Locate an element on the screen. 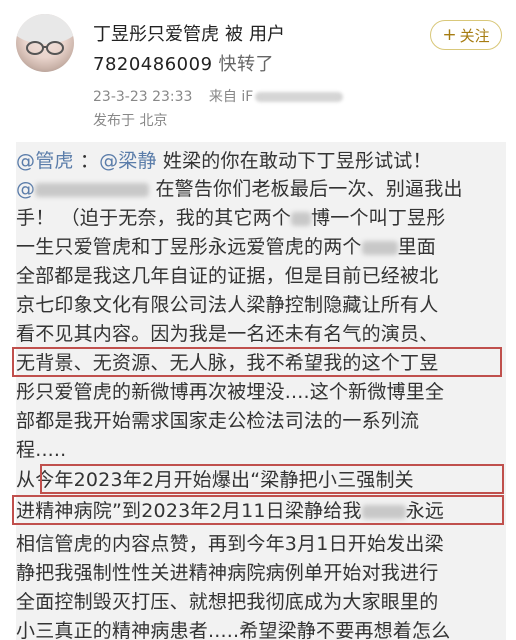  post-text: 姓梁的你在敢动下丁昱彤试试！ is located at coordinates (294, 161).